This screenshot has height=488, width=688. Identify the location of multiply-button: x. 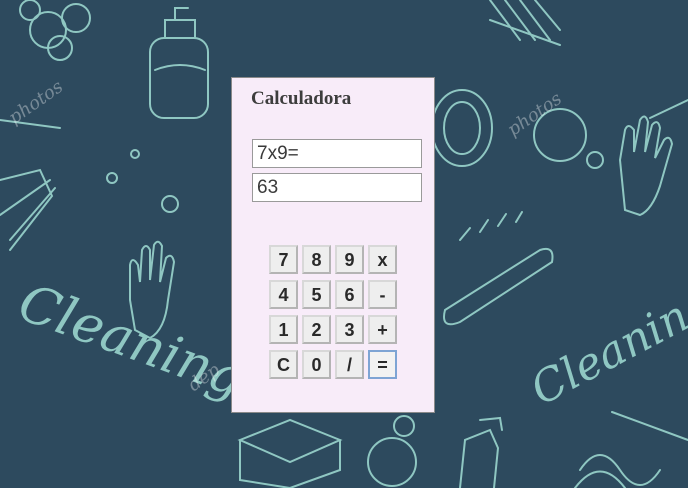
(382, 259).